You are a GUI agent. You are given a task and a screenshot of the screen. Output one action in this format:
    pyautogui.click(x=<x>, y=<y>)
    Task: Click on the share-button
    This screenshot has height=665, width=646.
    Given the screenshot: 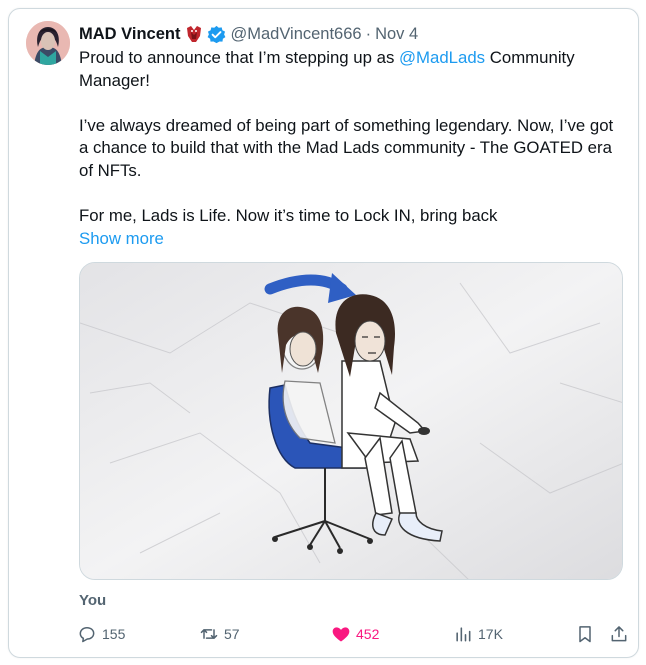 What is the action you would take?
    pyautogui.click(x=621, y=634)
    